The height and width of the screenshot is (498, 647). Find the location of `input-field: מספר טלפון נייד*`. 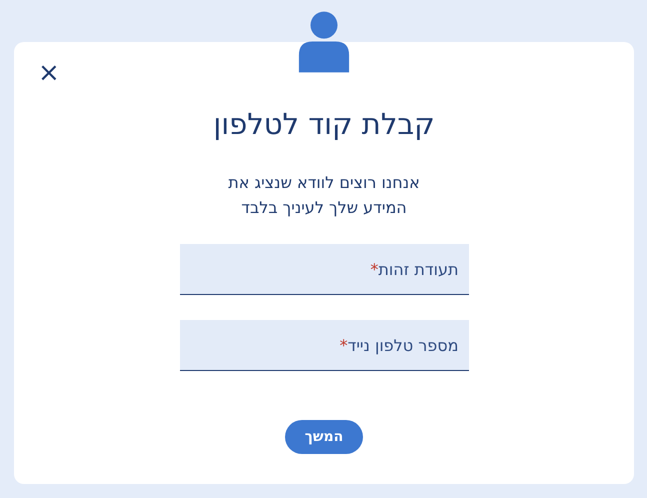

input-field: מספר טלפון נייד* is located at coordinates (324, 345).